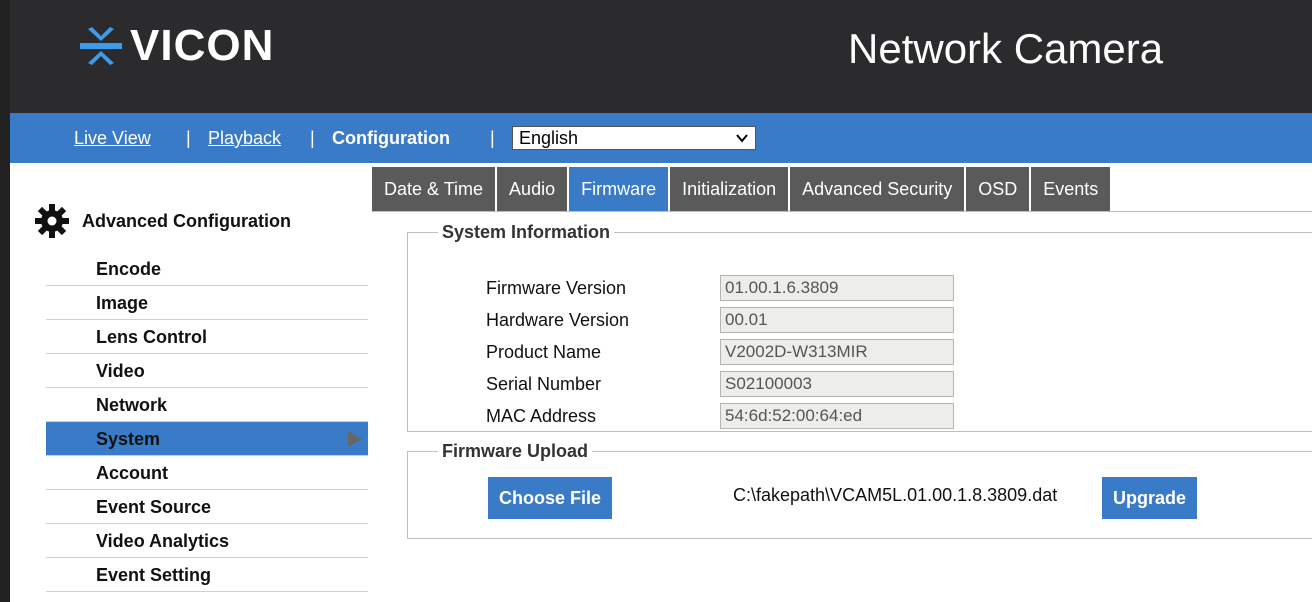  I want to click on sidebar-item-video: Video, so click(207, 371).